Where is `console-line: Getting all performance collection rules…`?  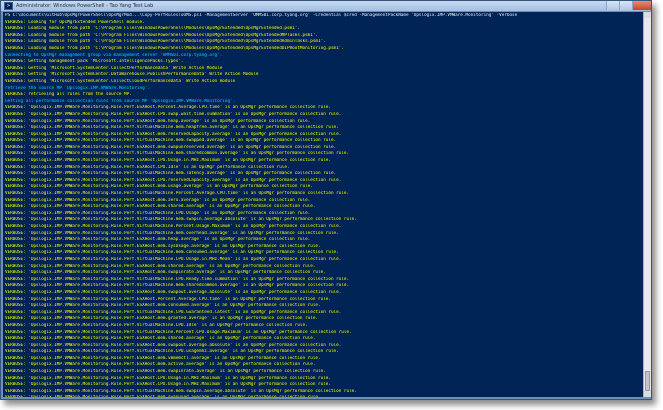
console-line: Getting all performance collection rules… is located at coordinates (120, 101).